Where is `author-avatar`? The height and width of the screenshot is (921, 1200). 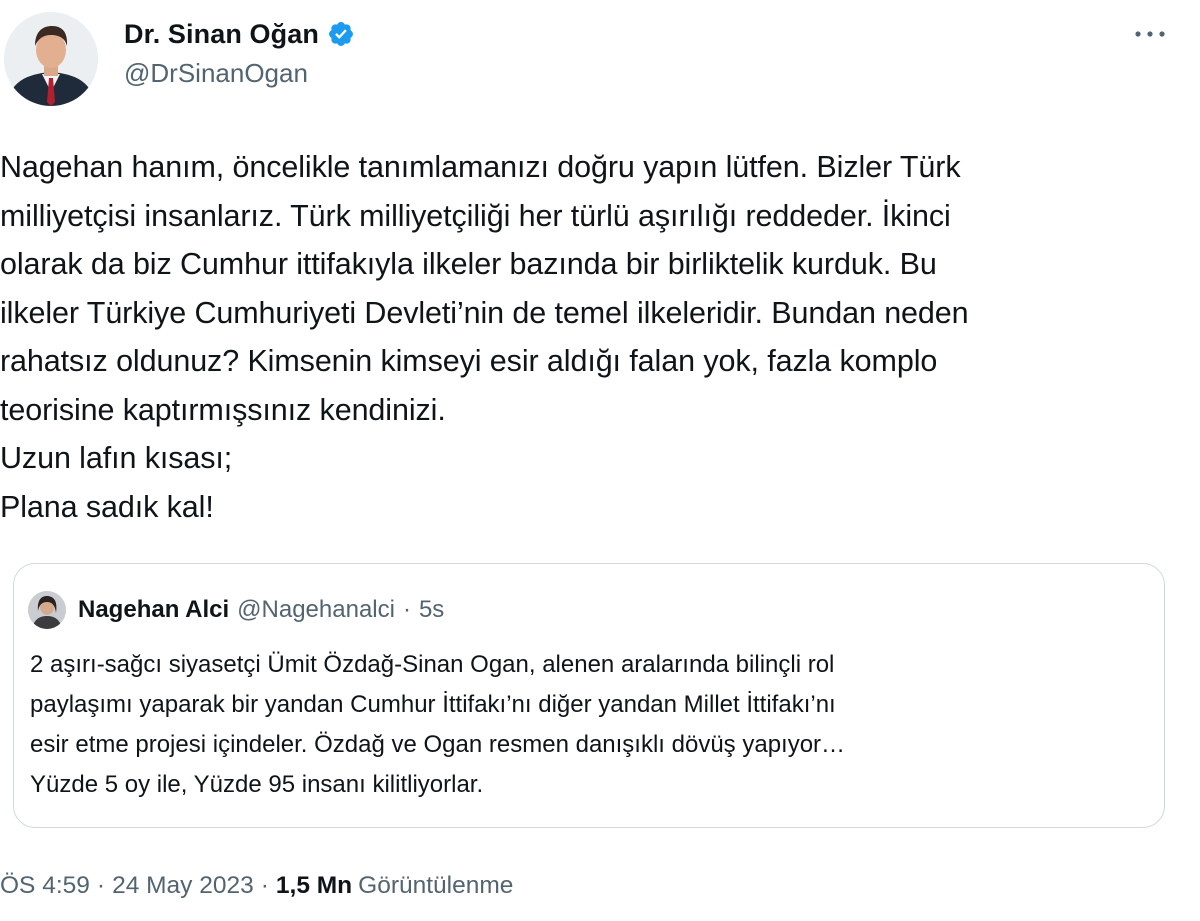 author-avatar is located at coordinates (51, 59).